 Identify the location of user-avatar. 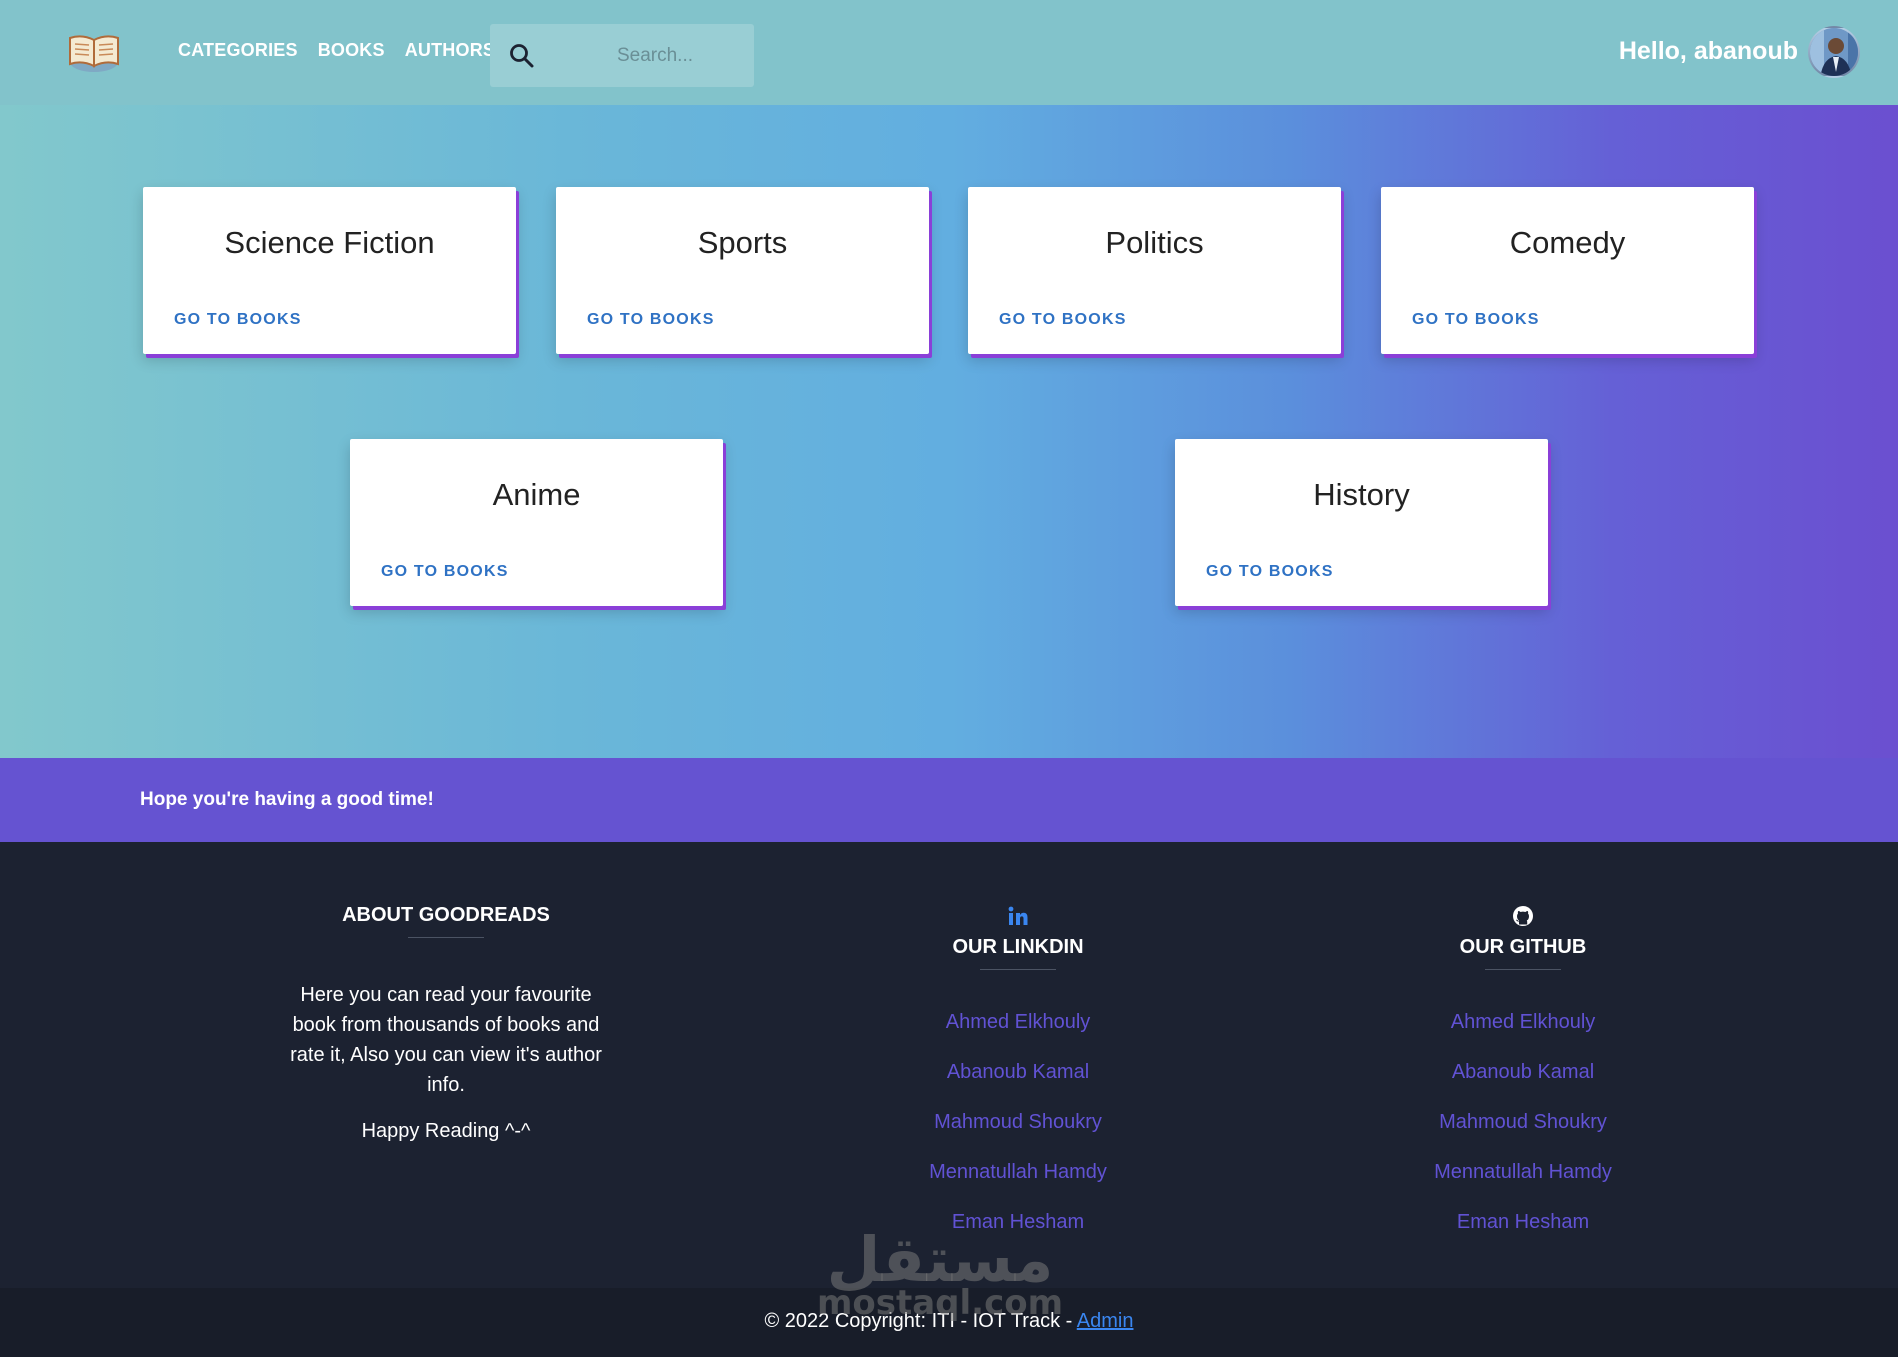
(1834, 52).